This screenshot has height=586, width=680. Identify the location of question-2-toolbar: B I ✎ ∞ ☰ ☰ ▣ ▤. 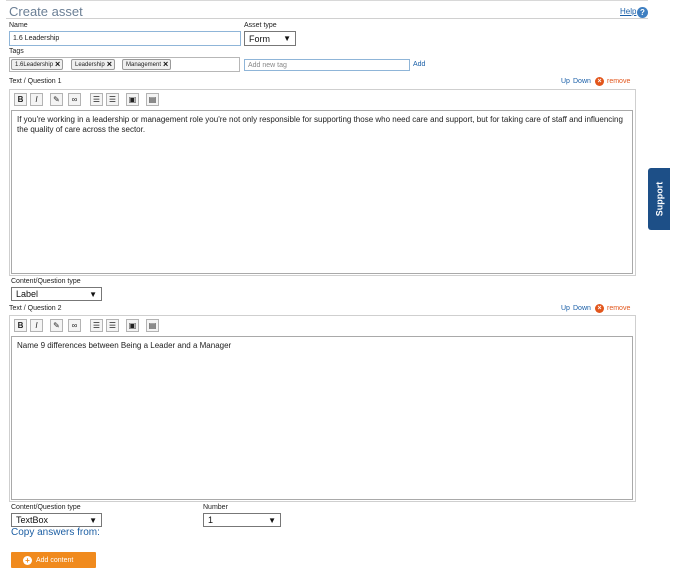
(321, 326).